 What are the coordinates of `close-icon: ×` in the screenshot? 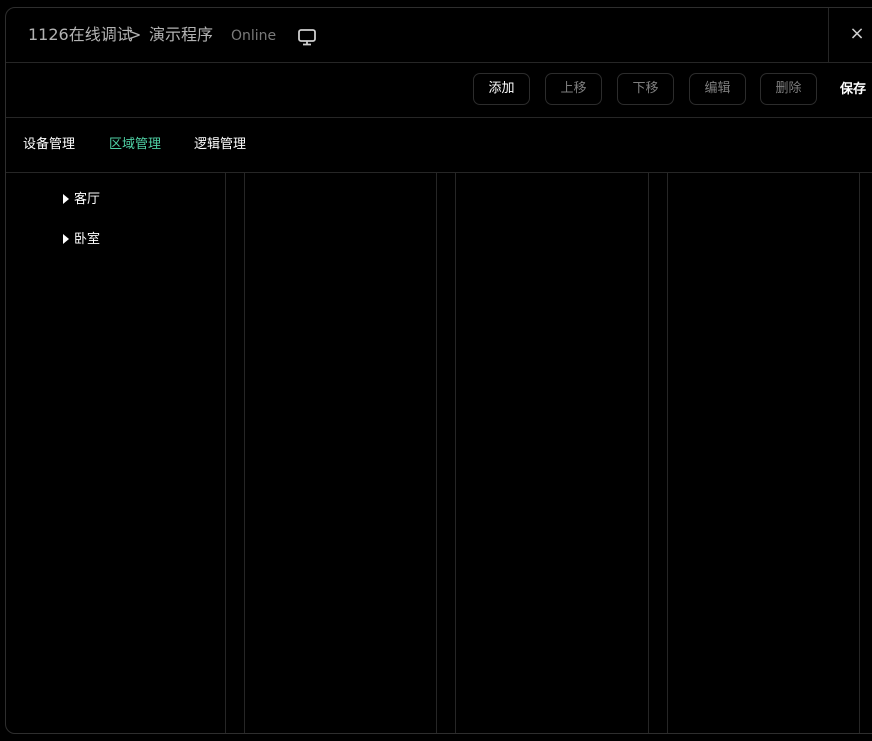 It's located at (857, 33).